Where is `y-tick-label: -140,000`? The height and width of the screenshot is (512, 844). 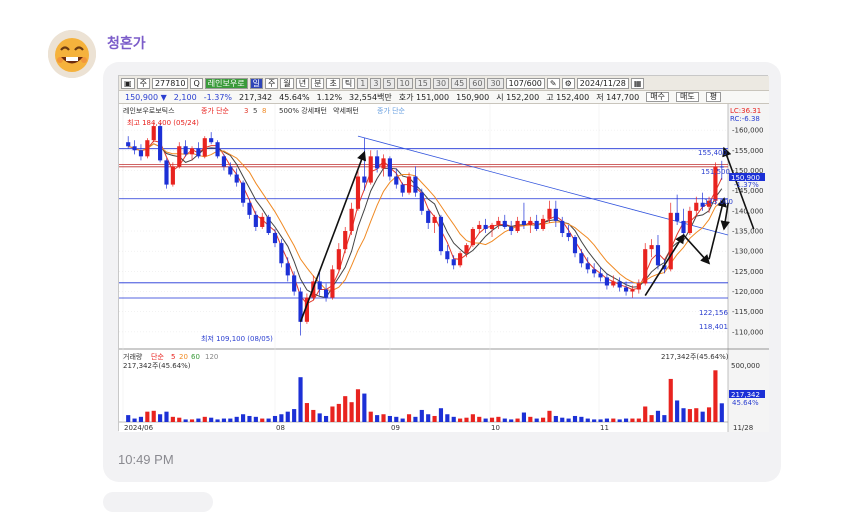
y-tick-label: -140,000 is located at coordinates (747, 211).